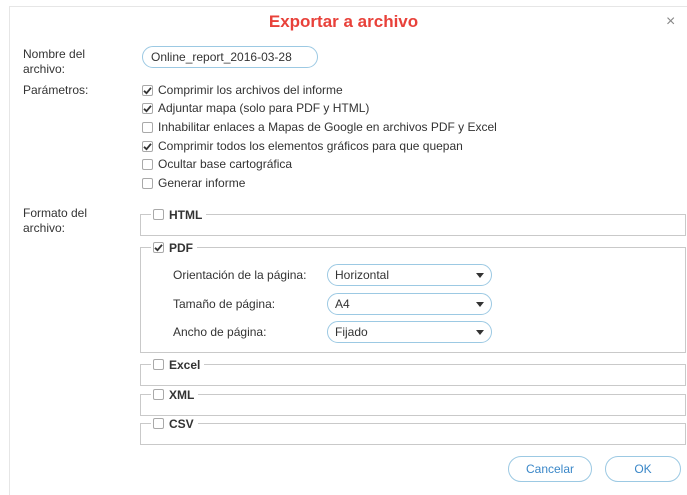 The image size is (687, 495). I want to click on page-size-label: Tamaño de página:, so click(224, 304).